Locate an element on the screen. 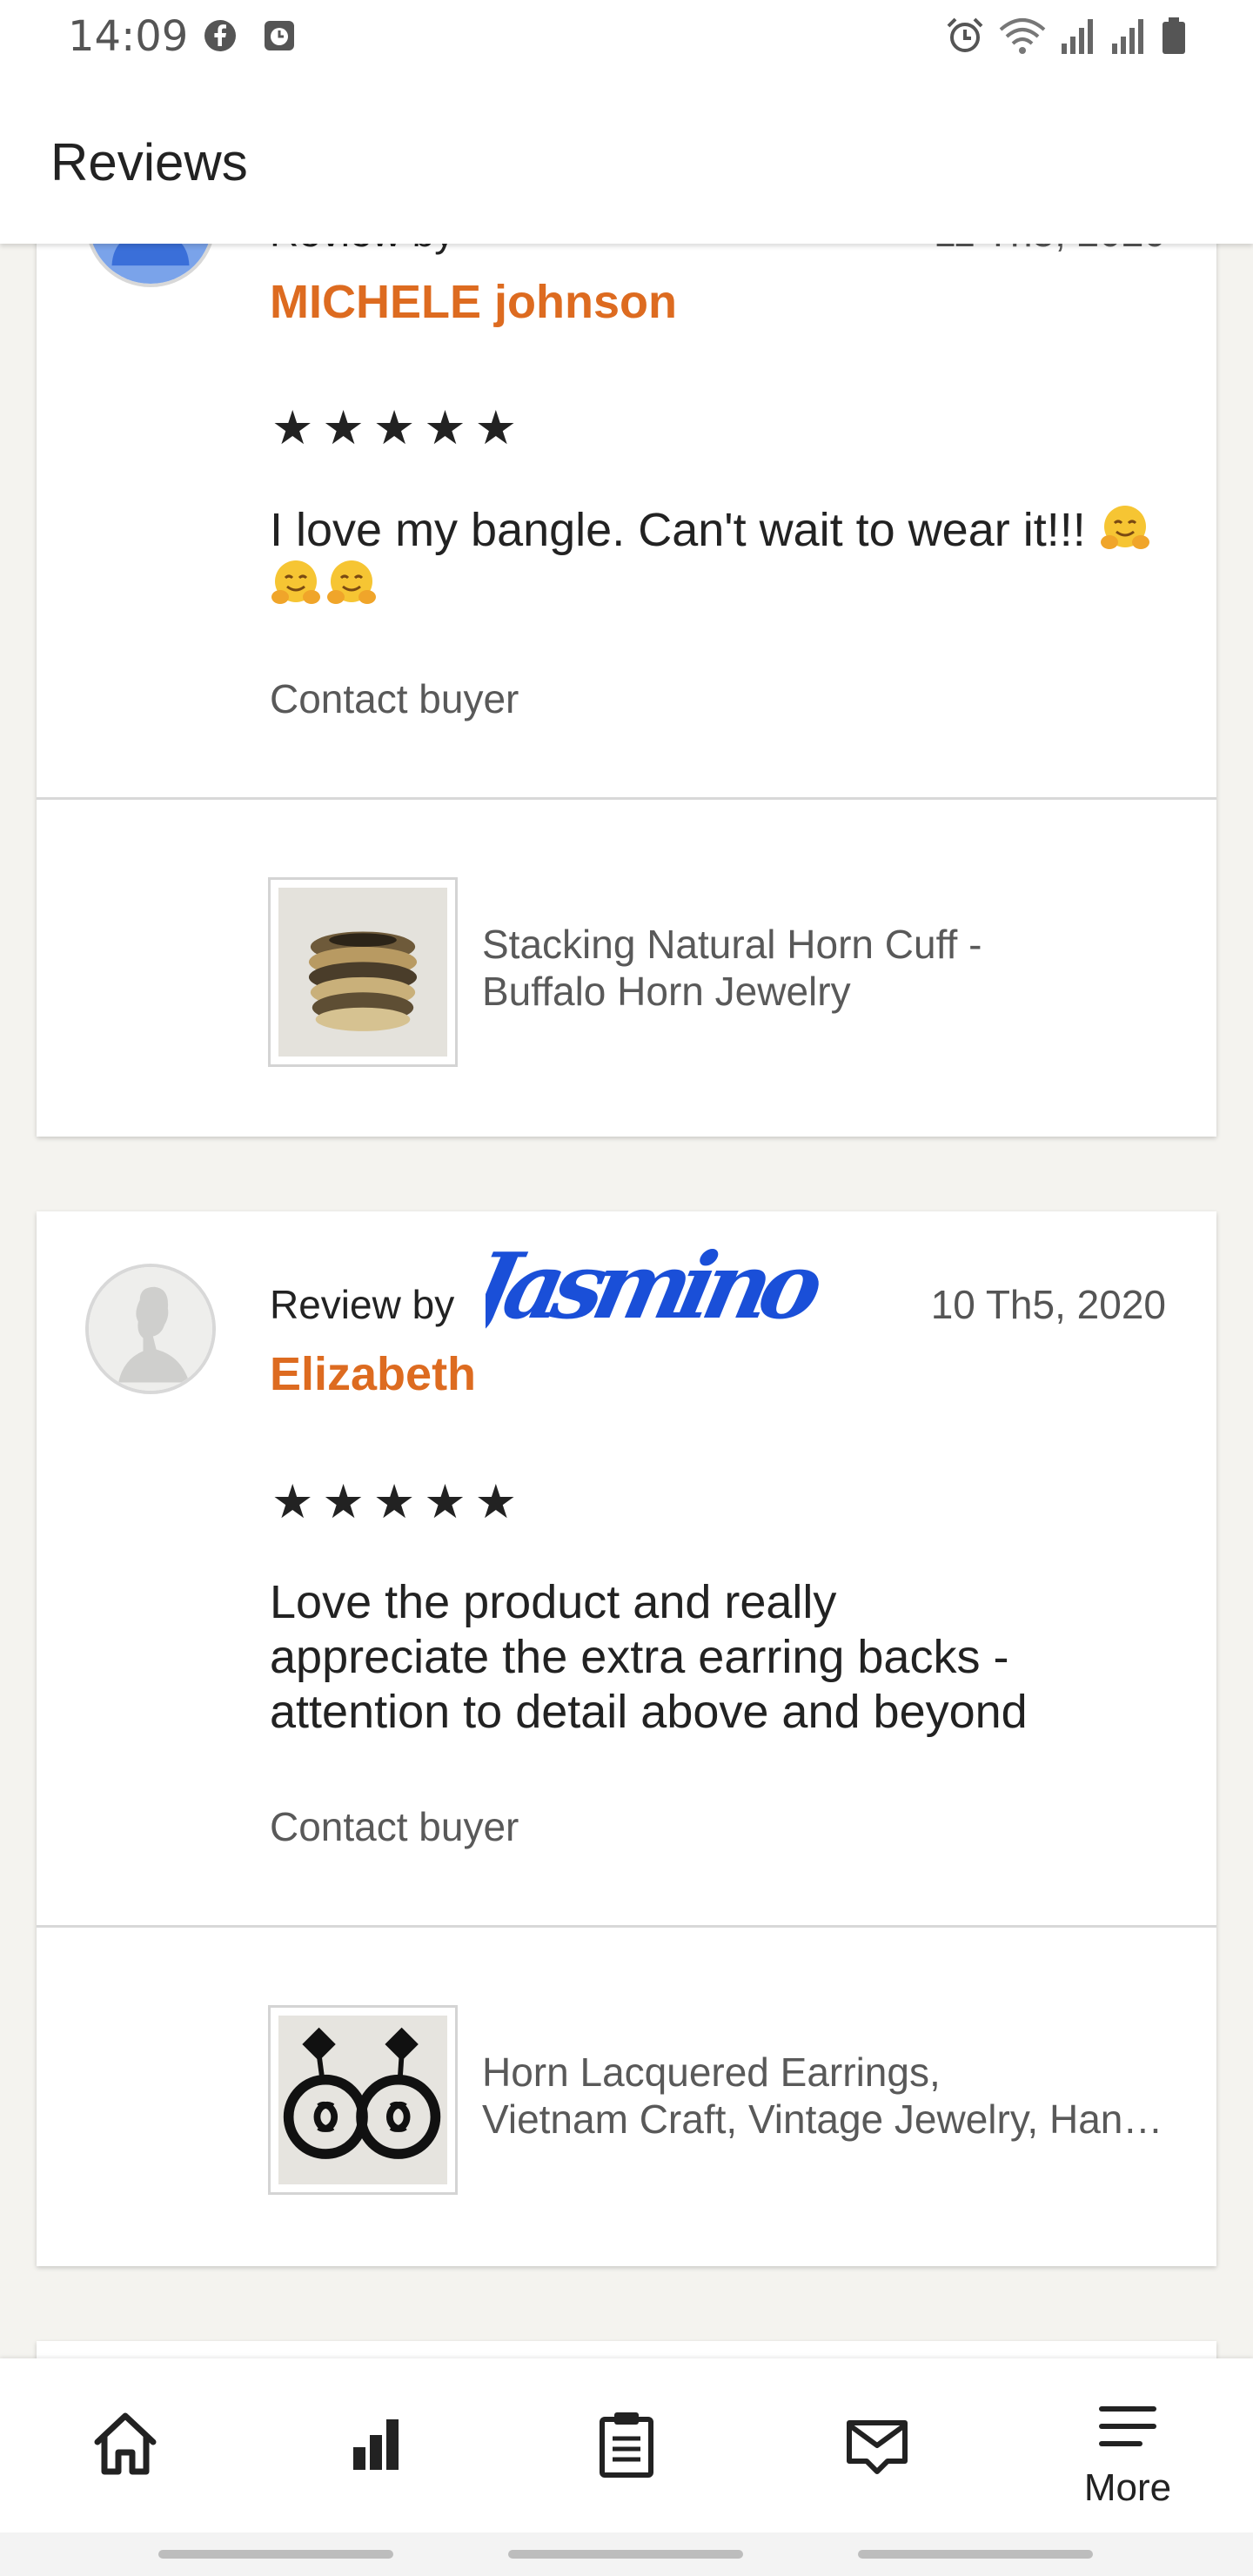 The width and height of the screenshot is (1253, 2576). nav-stats is located at coordinates (376, 2445).